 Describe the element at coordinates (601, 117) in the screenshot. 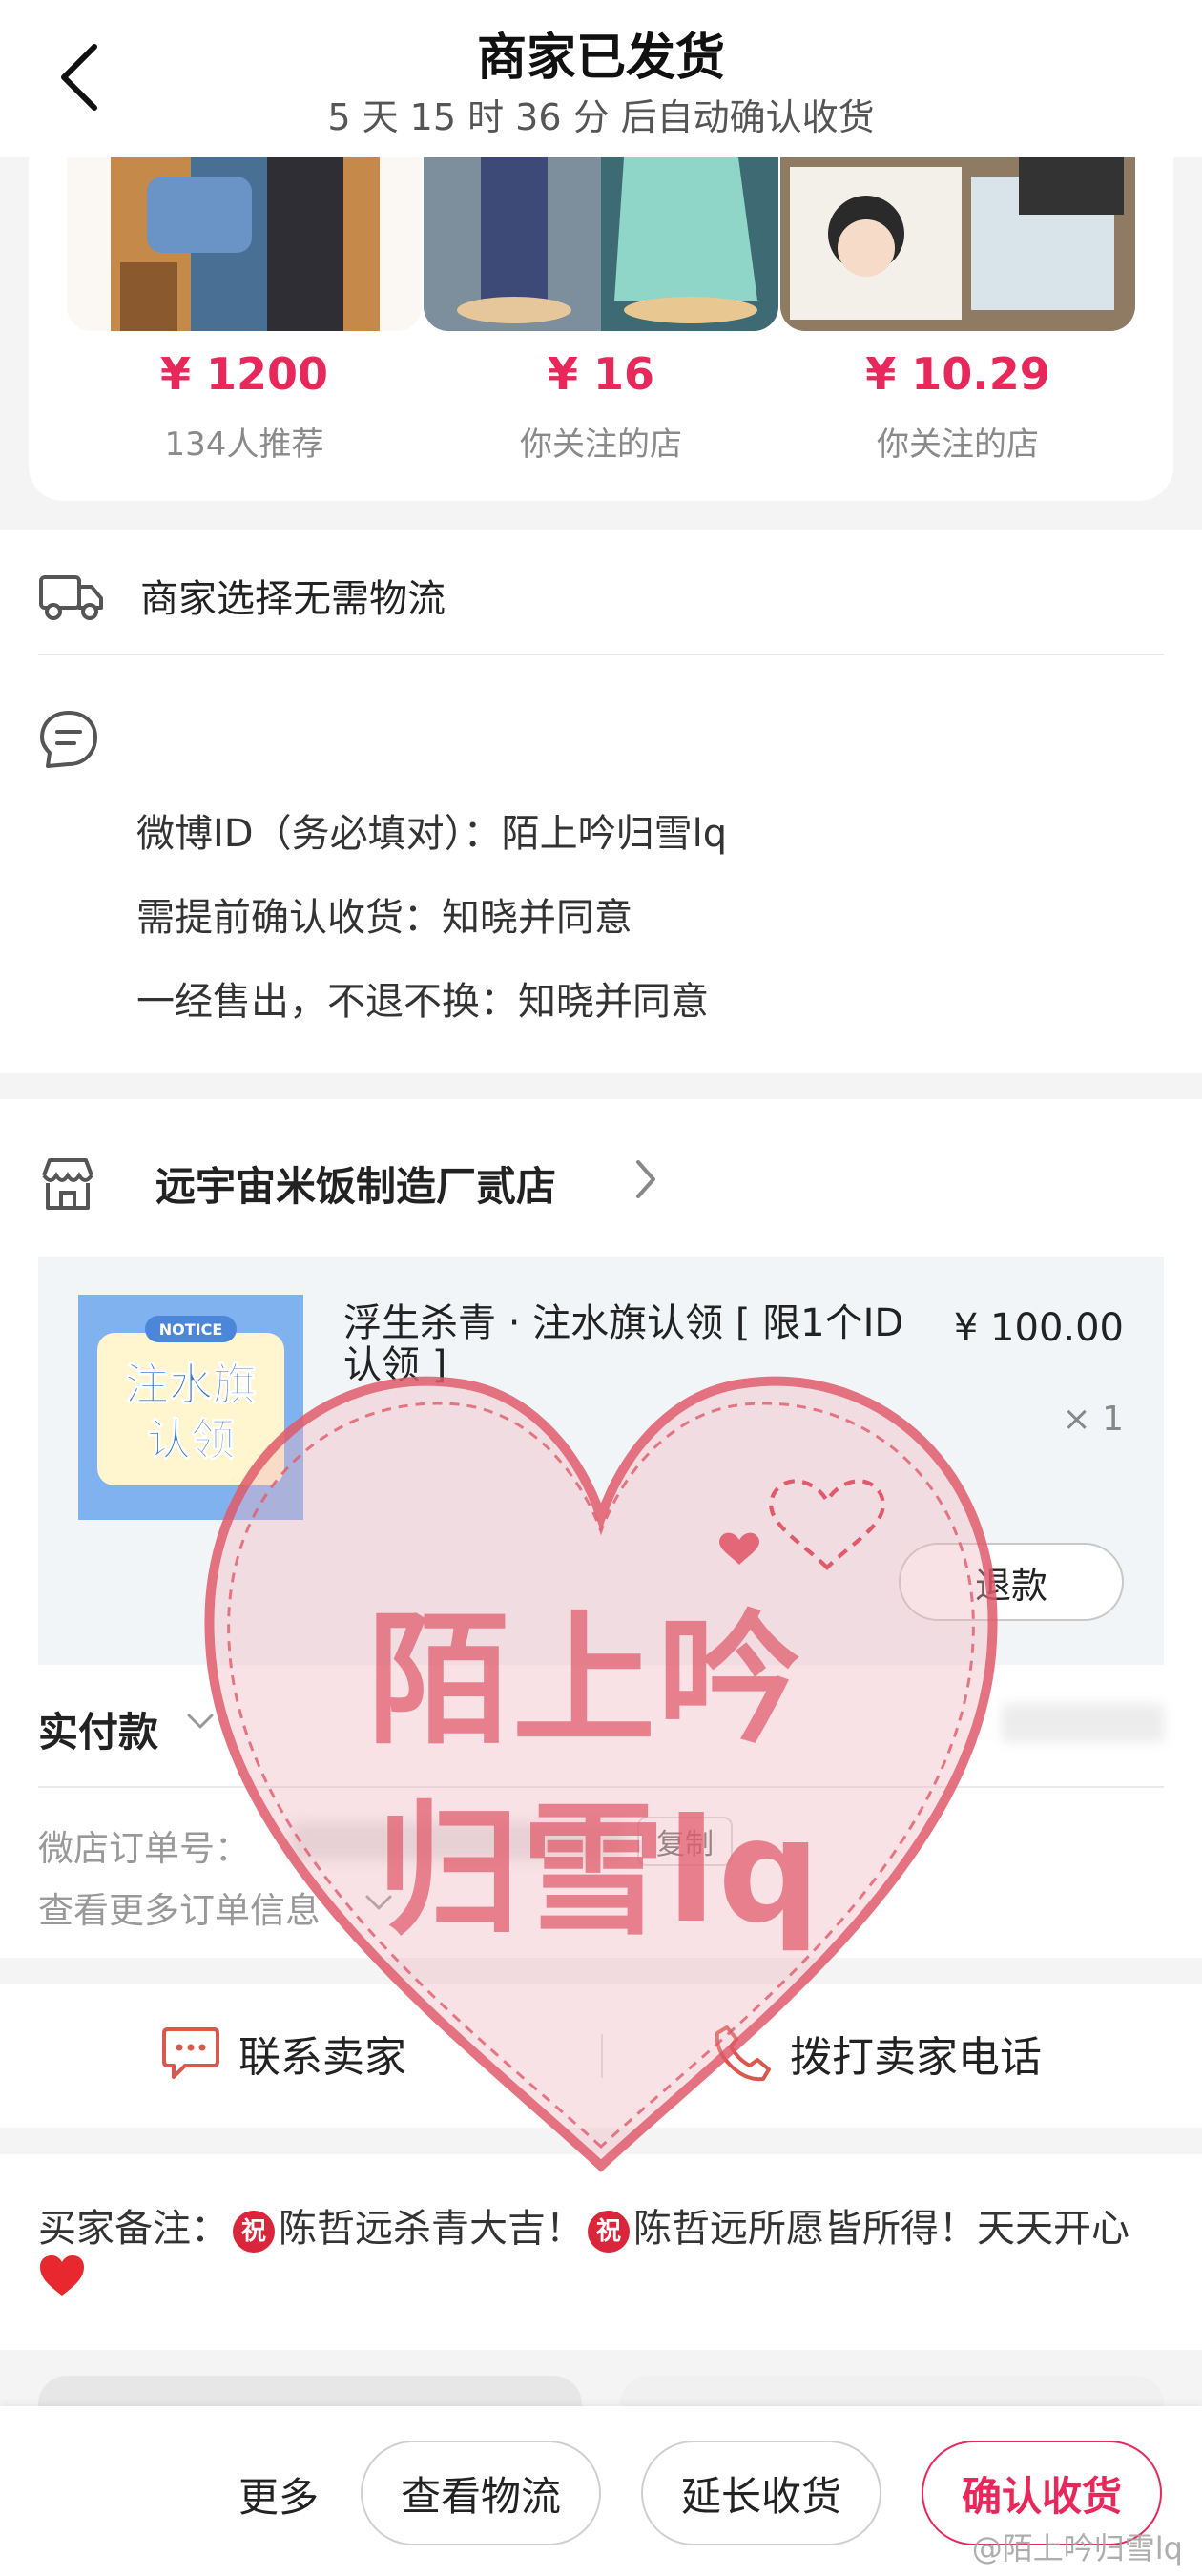

I see `auto-confirm-countdown: 5 天 15 时 36 分 后自动确认收货` at that location.